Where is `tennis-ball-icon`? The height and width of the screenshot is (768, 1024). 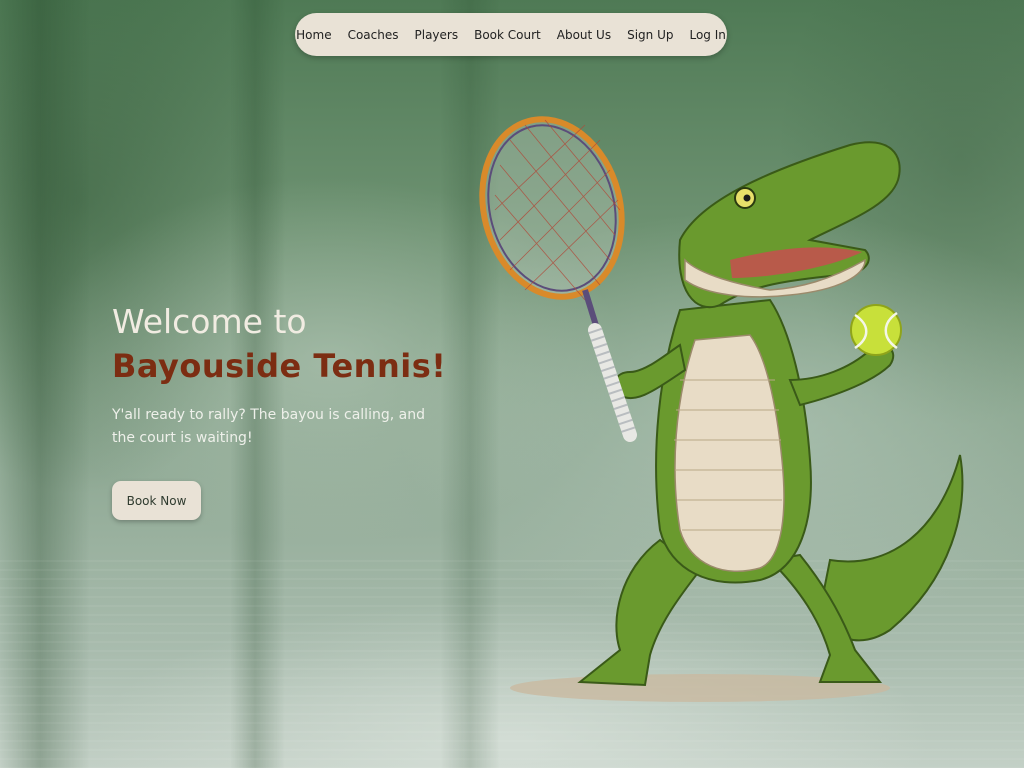 tennis-ball-icon is located at coordinates (876, 330).